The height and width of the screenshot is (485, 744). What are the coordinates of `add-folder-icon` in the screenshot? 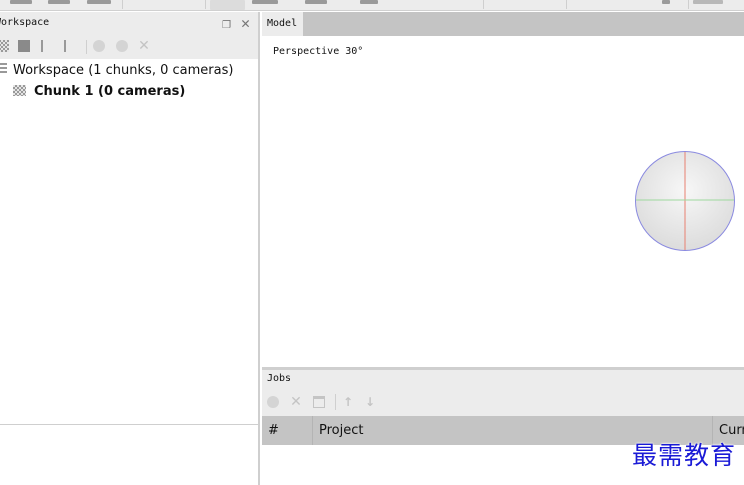 It's located at (47, 46).